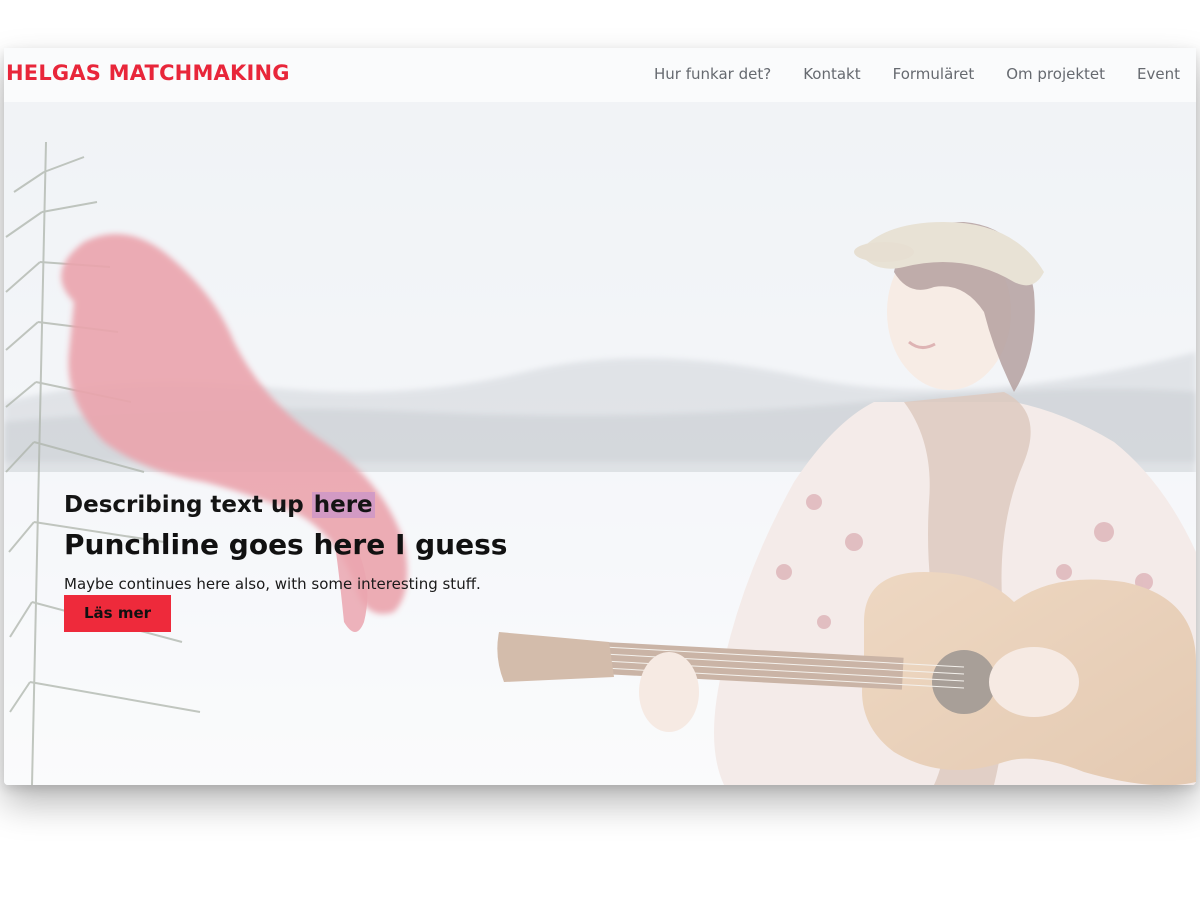  I want to click on nav-link-om-projektet: Om projektet, so click(1055, 74).